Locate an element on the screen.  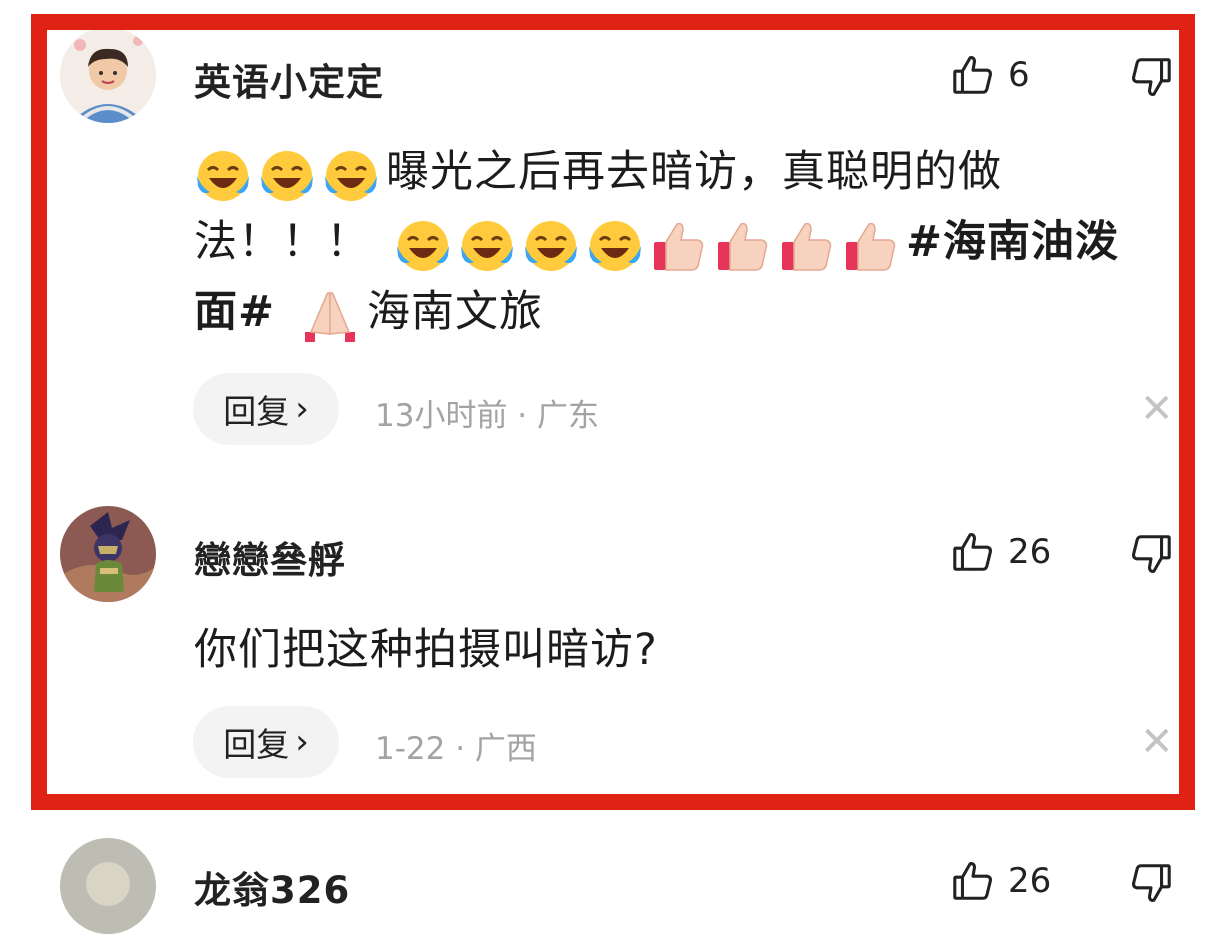
comment-text-segment: 海南文旅 is located at coordinates (455, 312).